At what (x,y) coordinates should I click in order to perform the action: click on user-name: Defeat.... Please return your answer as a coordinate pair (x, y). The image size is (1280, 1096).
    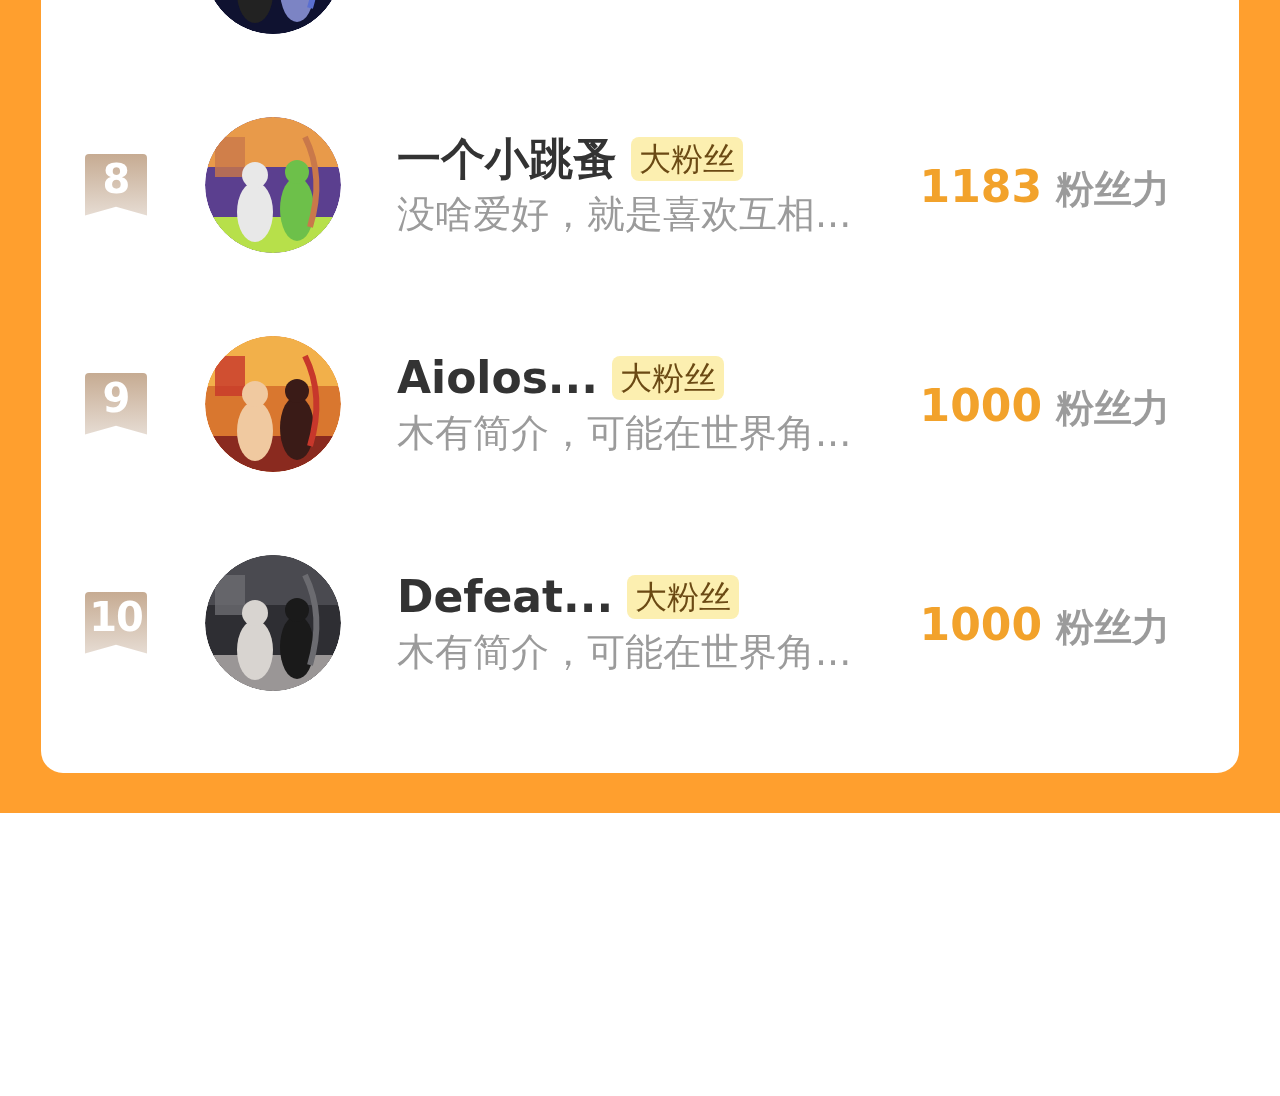
    Looking at the image, I should click on (505, 596).